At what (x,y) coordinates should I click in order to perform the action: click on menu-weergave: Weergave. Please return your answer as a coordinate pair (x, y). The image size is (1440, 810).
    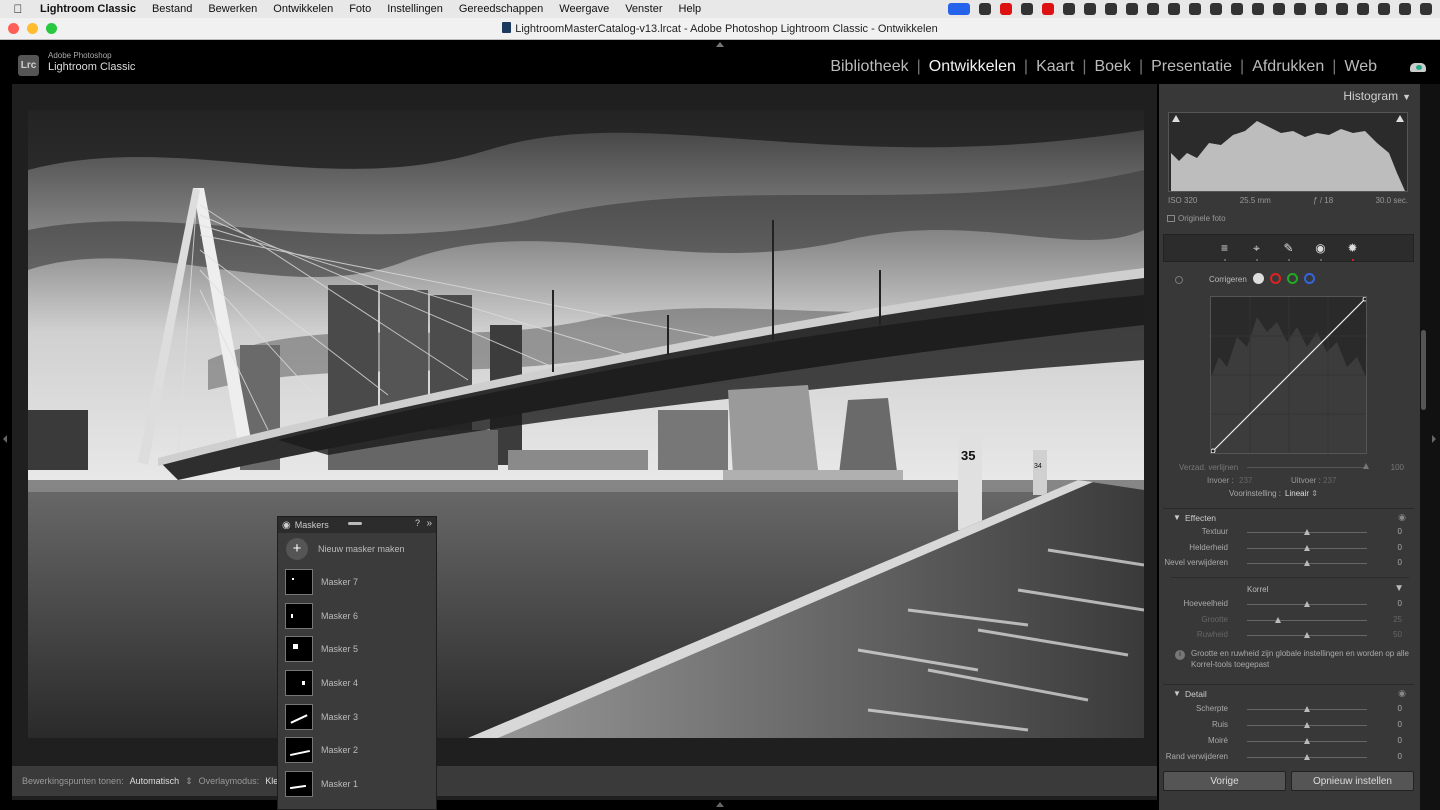
    Looking at the image, I should click on (584, 9).